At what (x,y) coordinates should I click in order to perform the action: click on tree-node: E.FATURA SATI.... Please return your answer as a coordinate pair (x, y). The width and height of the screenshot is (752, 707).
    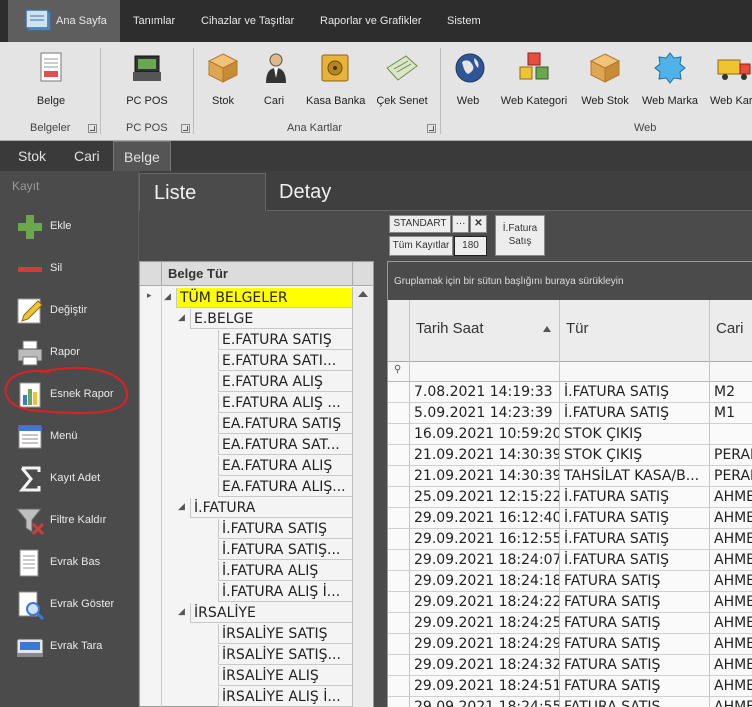
    Looking at the image, I should click on (246, 360).